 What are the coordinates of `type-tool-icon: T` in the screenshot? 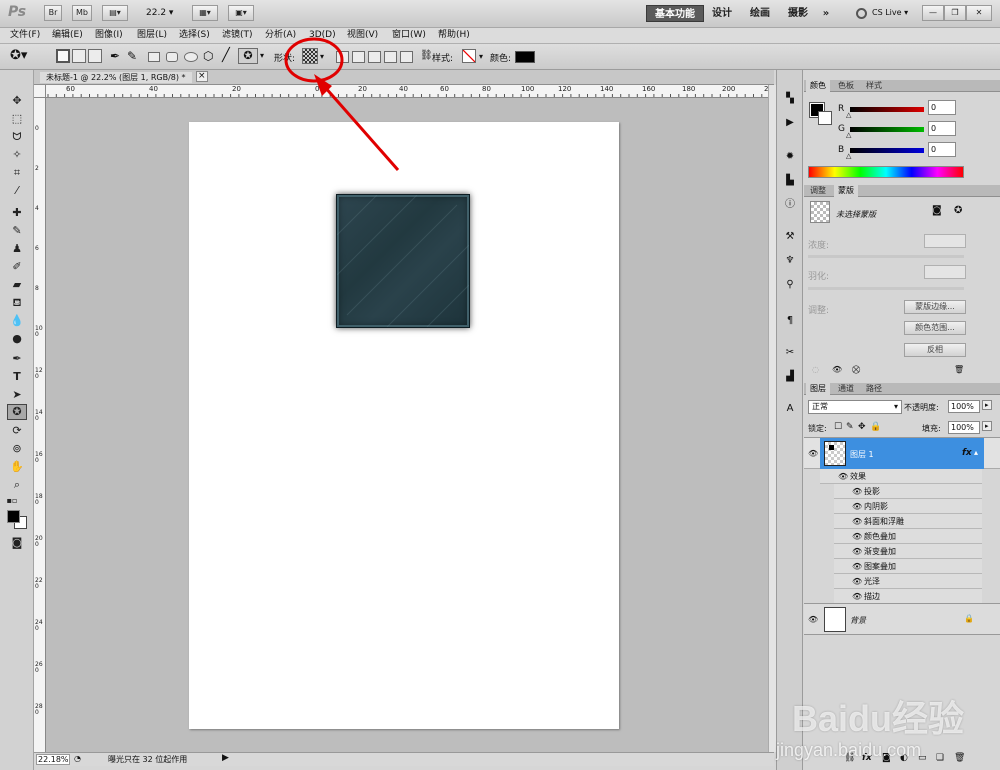 It's located at (17, 377).